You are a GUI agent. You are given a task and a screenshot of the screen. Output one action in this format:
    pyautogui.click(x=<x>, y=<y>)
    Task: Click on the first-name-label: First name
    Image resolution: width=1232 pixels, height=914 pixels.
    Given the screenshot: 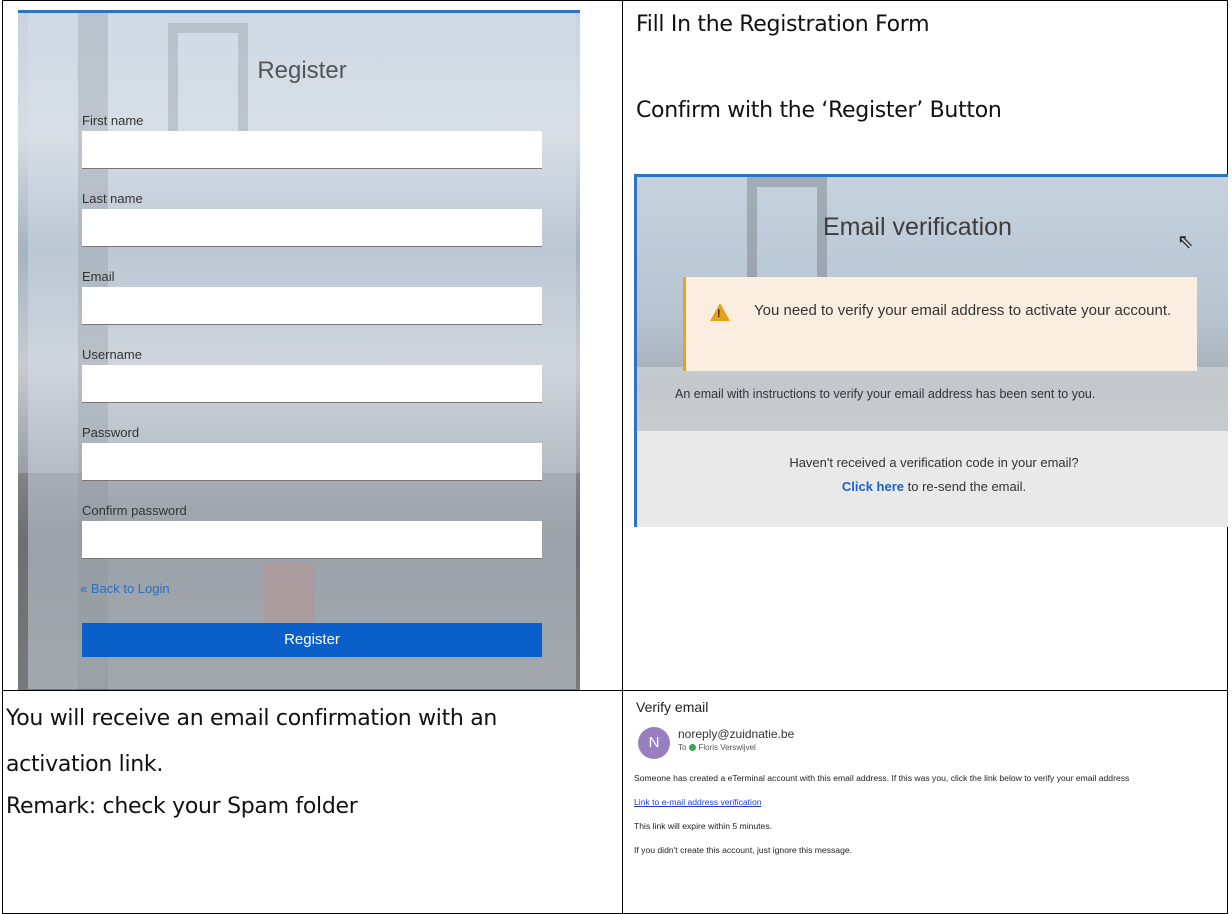 What is the action you would take?
    pyautogui.click(x=113, y=120)
    